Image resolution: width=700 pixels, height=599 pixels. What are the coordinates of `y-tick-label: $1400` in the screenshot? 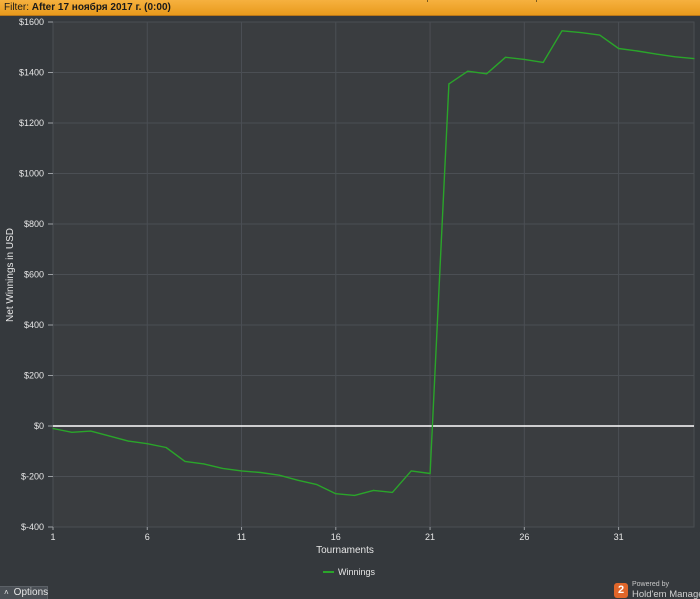 It's located at (31, 73).